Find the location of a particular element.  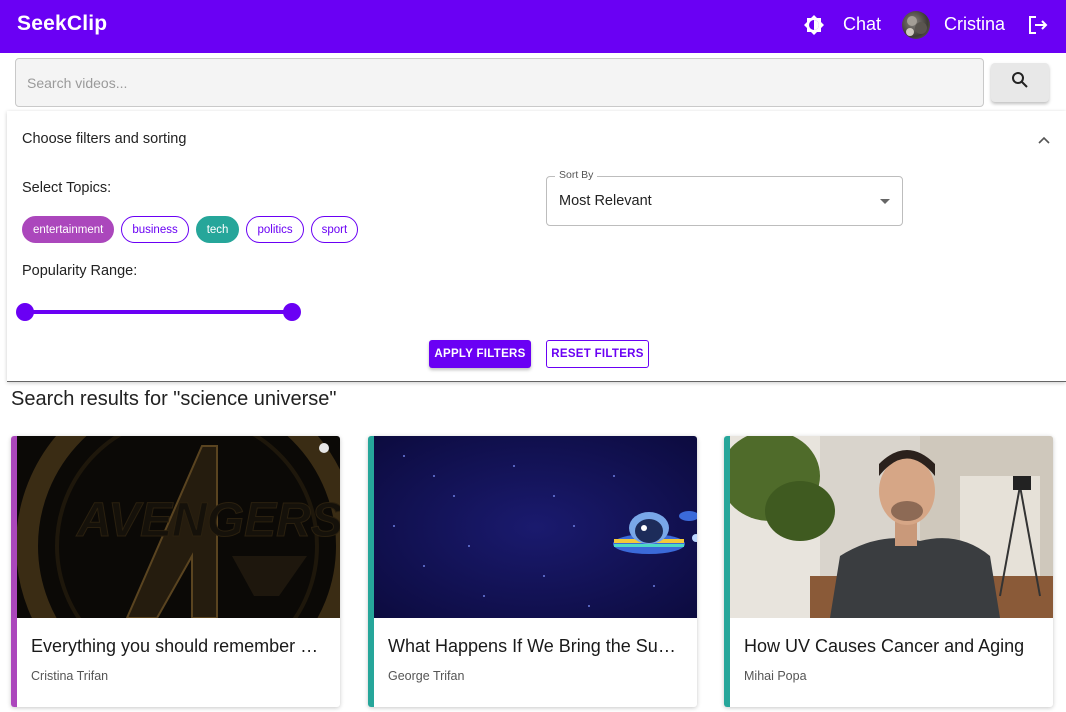

search-button is located at coordinates (1020, 82).